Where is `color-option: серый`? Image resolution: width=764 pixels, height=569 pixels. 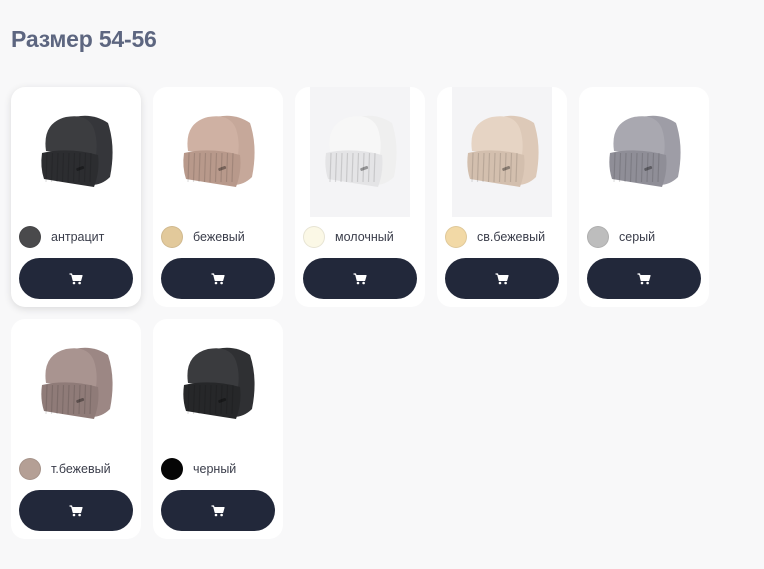
color-option: серый is located at coordinates (621, 237).